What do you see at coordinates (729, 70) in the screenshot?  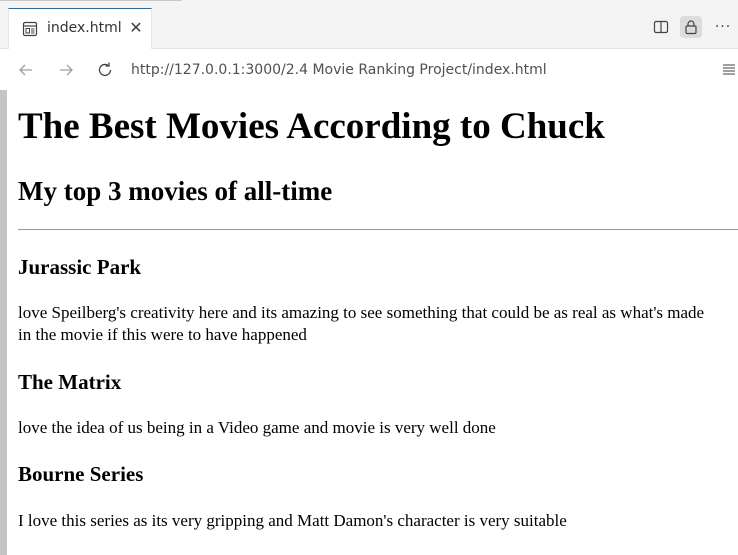 I see `menu-icon` at bounding box center [729, 70].